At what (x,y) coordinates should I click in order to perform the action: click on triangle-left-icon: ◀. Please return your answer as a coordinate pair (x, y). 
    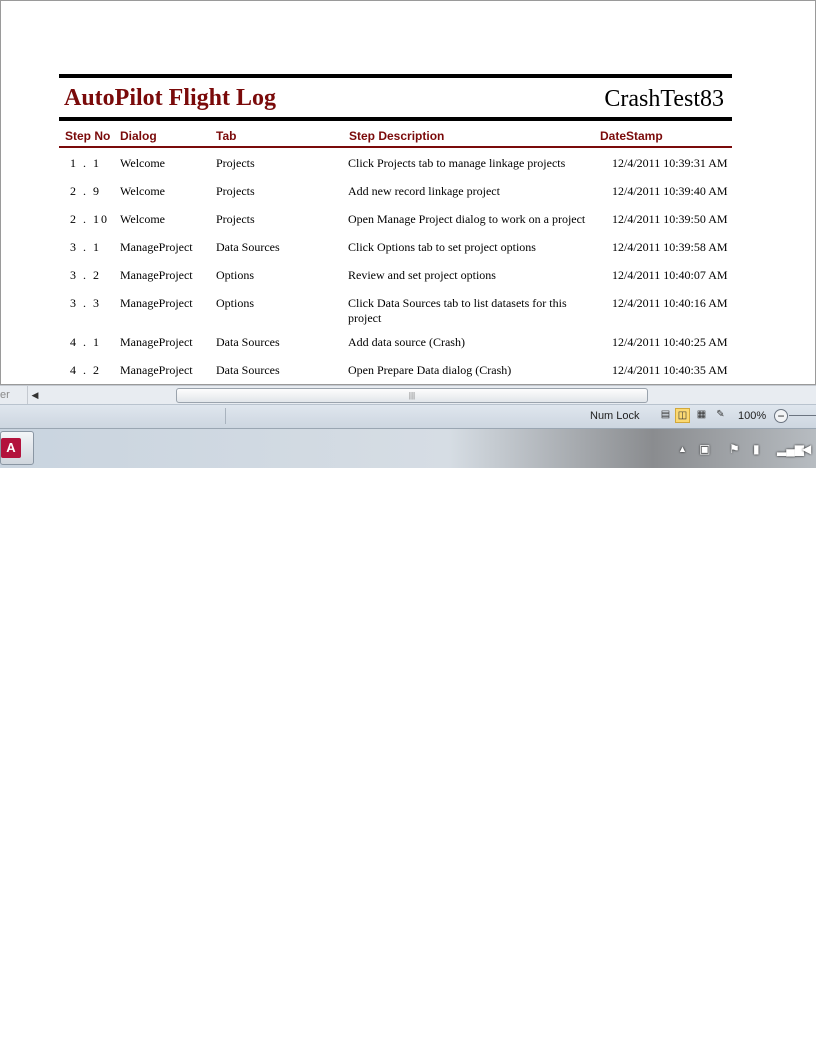
    Looking at the image, I should click on (35, 395).